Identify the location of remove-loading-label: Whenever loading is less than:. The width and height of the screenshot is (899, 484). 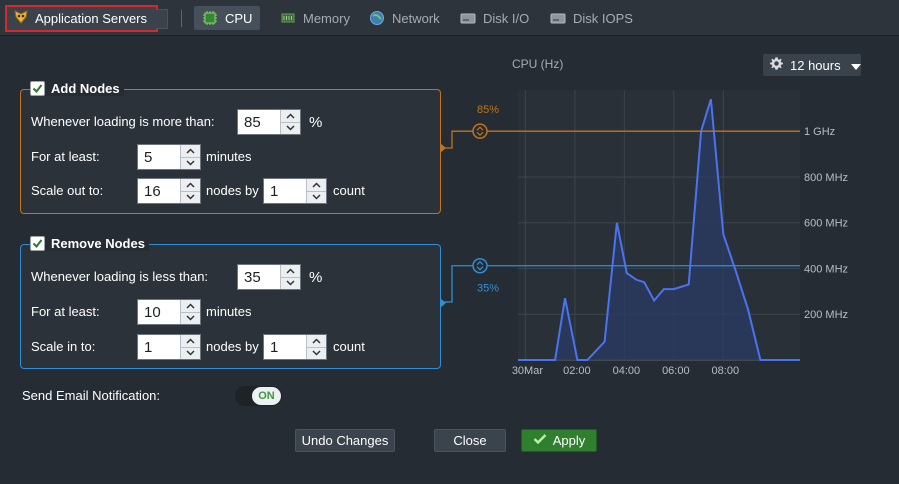
(120, 276).